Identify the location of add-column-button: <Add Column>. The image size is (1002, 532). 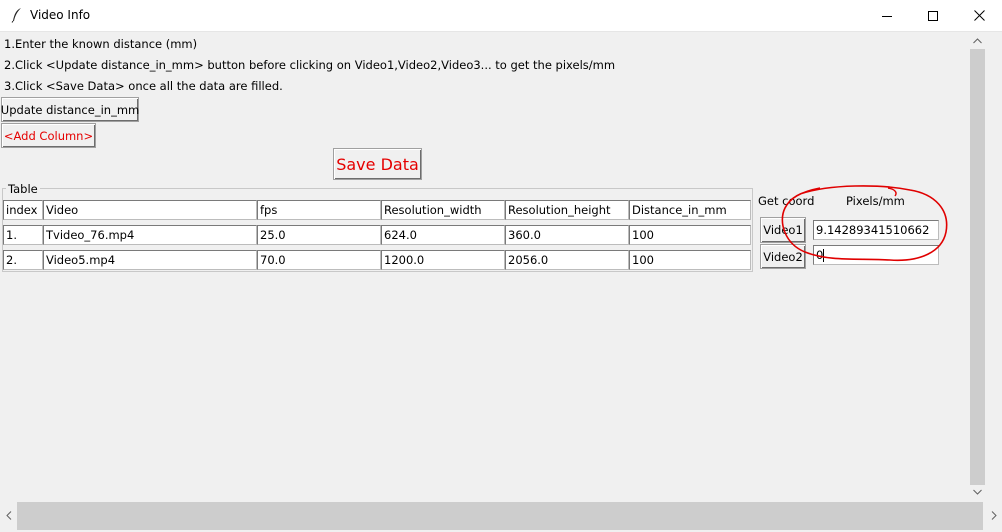
(48, 135).